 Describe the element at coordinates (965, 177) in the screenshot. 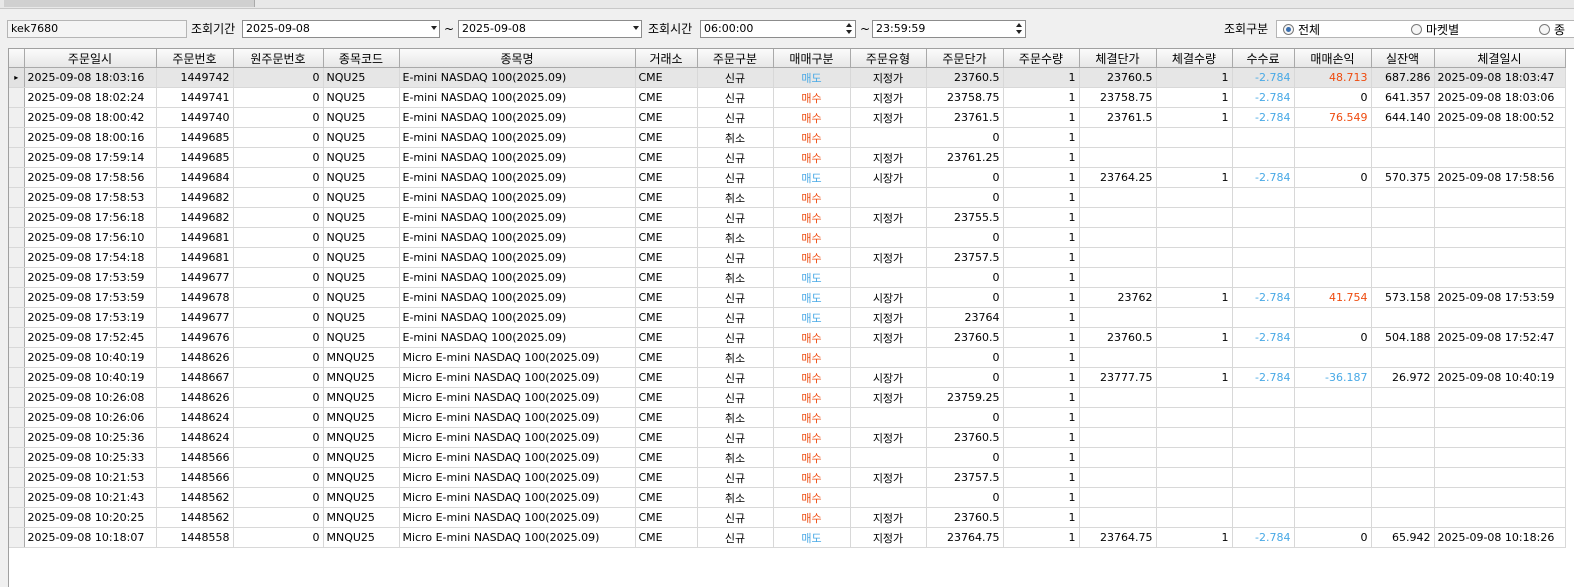

I see `cell-order-price: 0` at that location.